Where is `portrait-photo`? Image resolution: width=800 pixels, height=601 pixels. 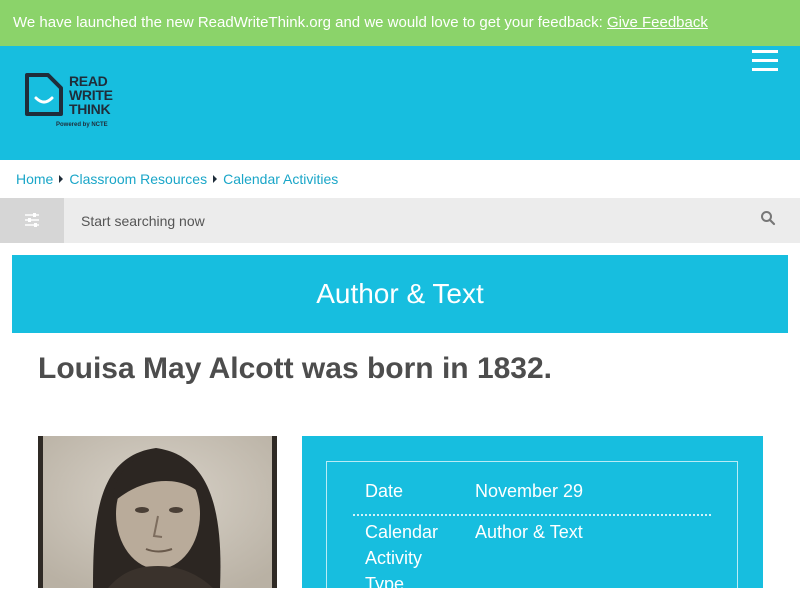
portrait-photo is located at coordinates (157, 512).